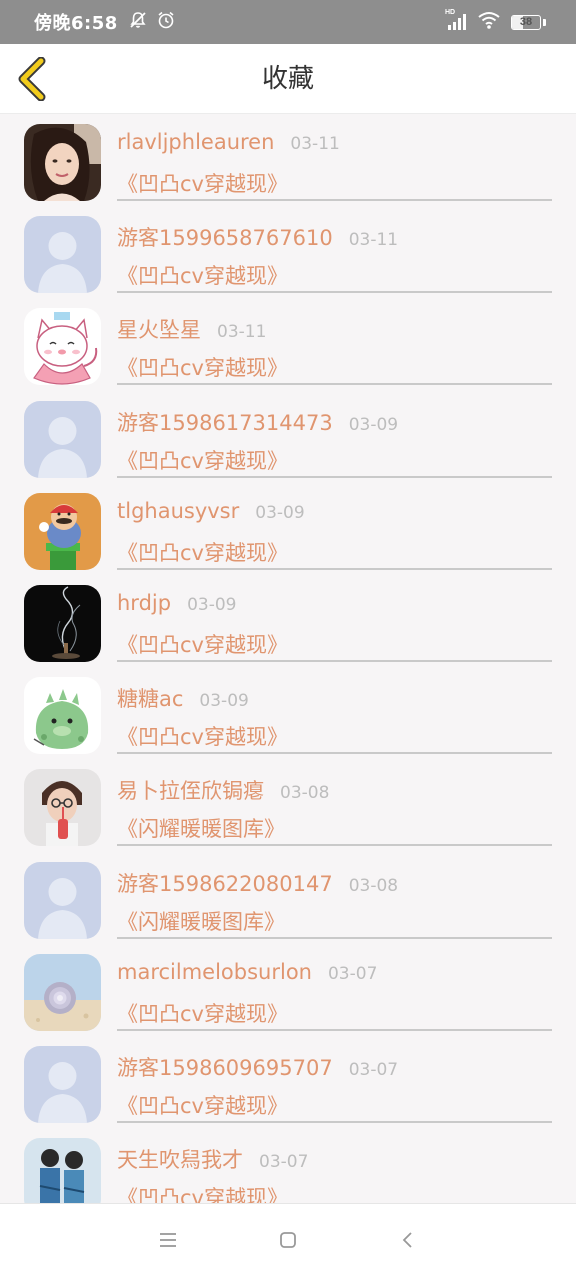 The image size is (576, 1280). What do you see at coordinates (288, 990) in the screenshot?
I see `favorite-item: marcilmelobsurlon 03-07 《凹凸cv穿越现》` at bounding box center [288, 990].